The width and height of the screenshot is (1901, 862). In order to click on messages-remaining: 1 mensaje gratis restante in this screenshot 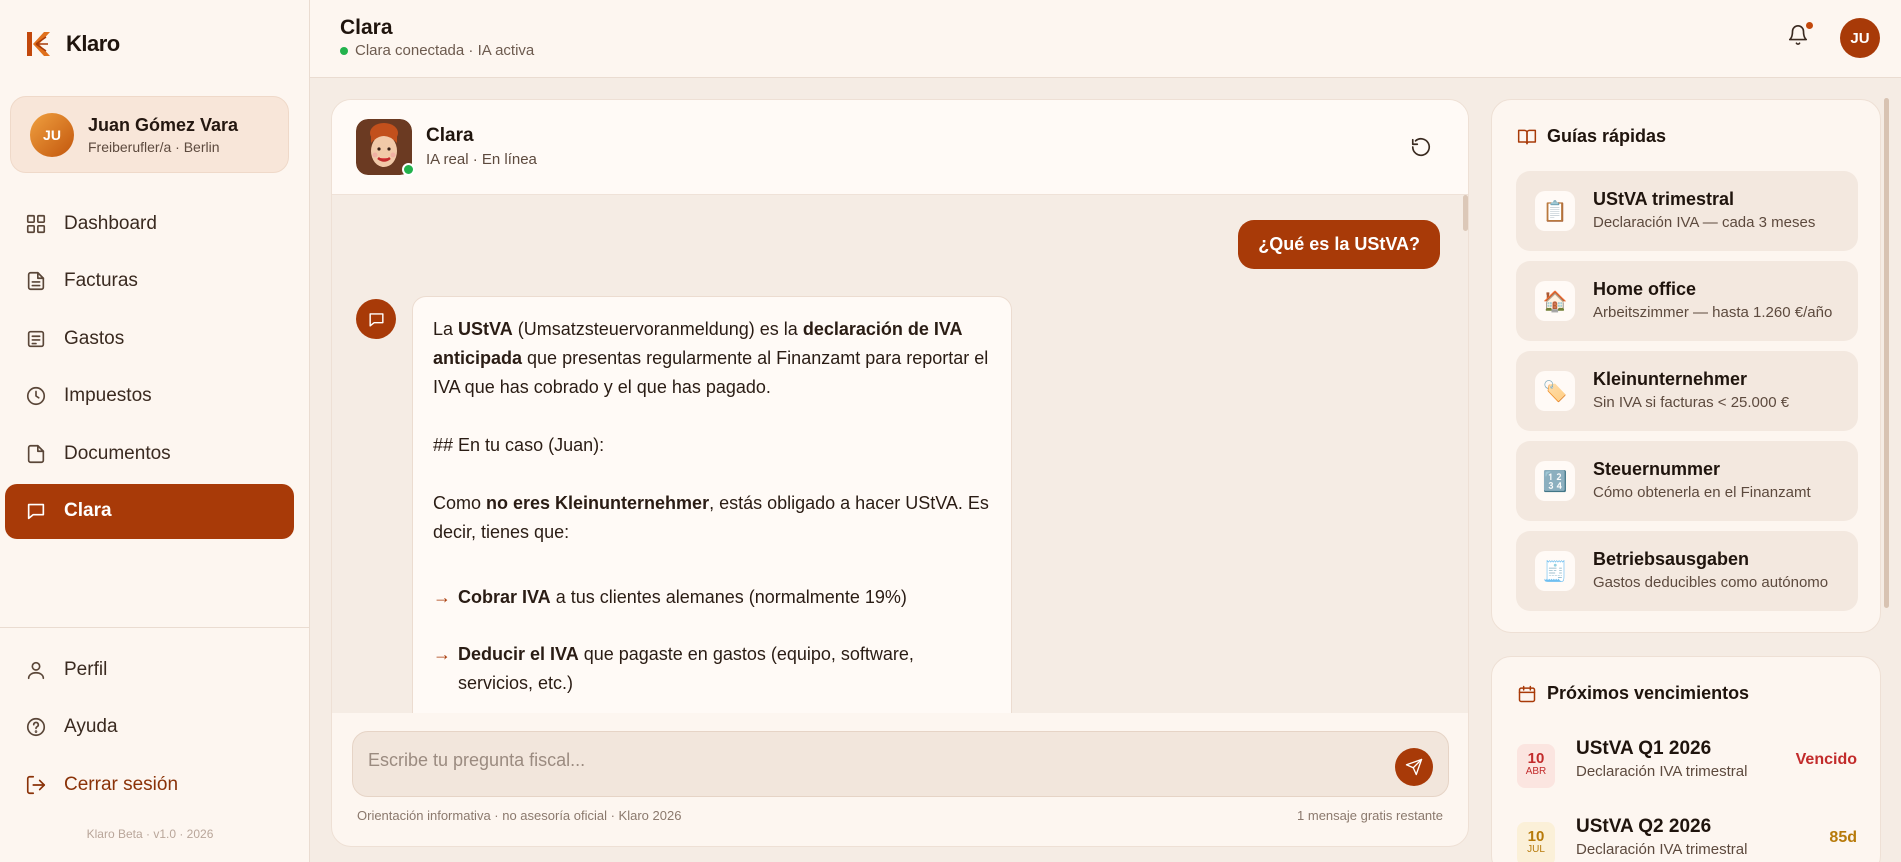, I will do `click(1370, 815)`.